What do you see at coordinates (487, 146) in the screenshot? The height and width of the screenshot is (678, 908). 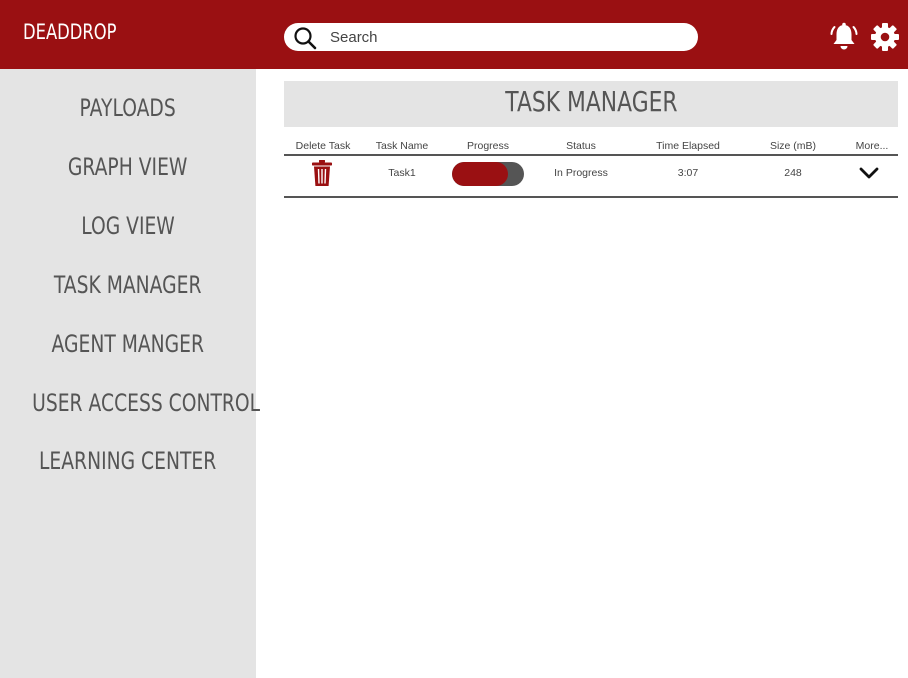 I see `column-header-progress: Progress` at bounding box center [487, 146].